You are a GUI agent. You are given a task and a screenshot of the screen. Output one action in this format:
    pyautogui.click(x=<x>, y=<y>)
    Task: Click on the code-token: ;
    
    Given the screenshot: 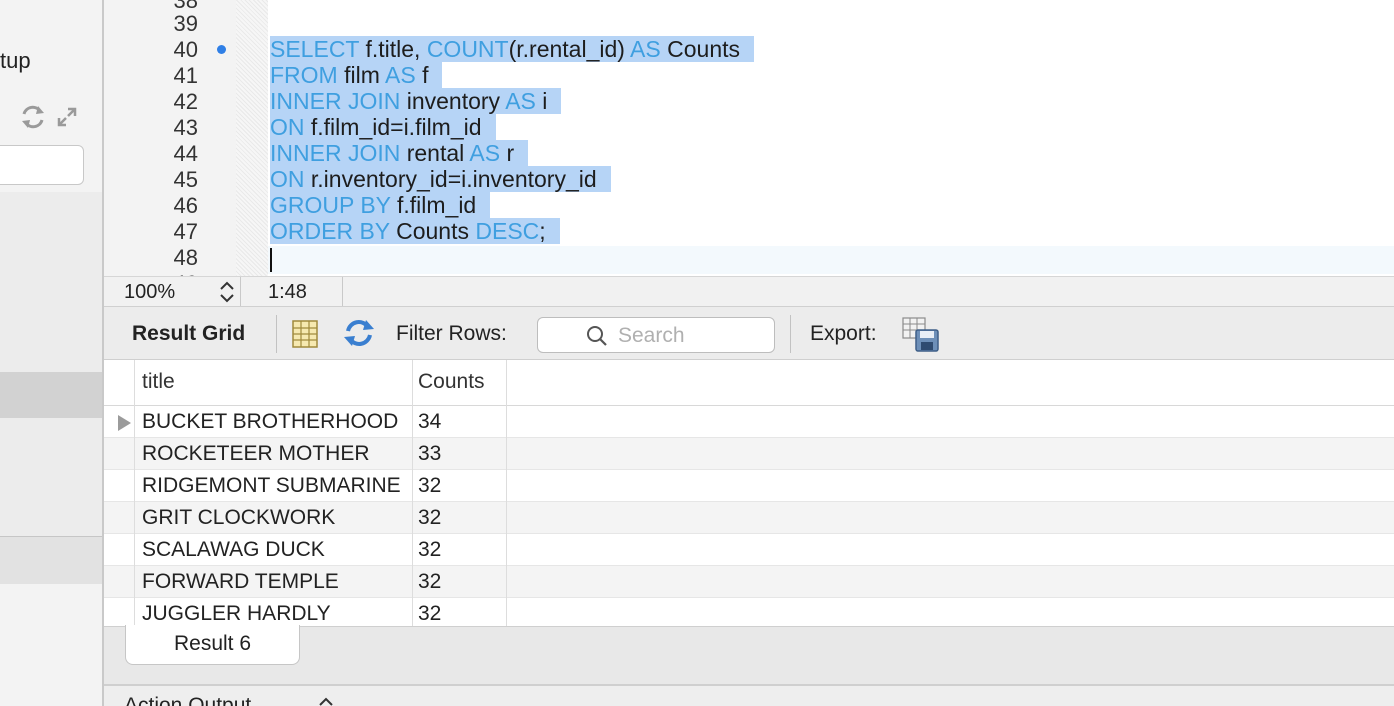 What is the action you would take?
    pyautogui.click(x=542, y=231)
    